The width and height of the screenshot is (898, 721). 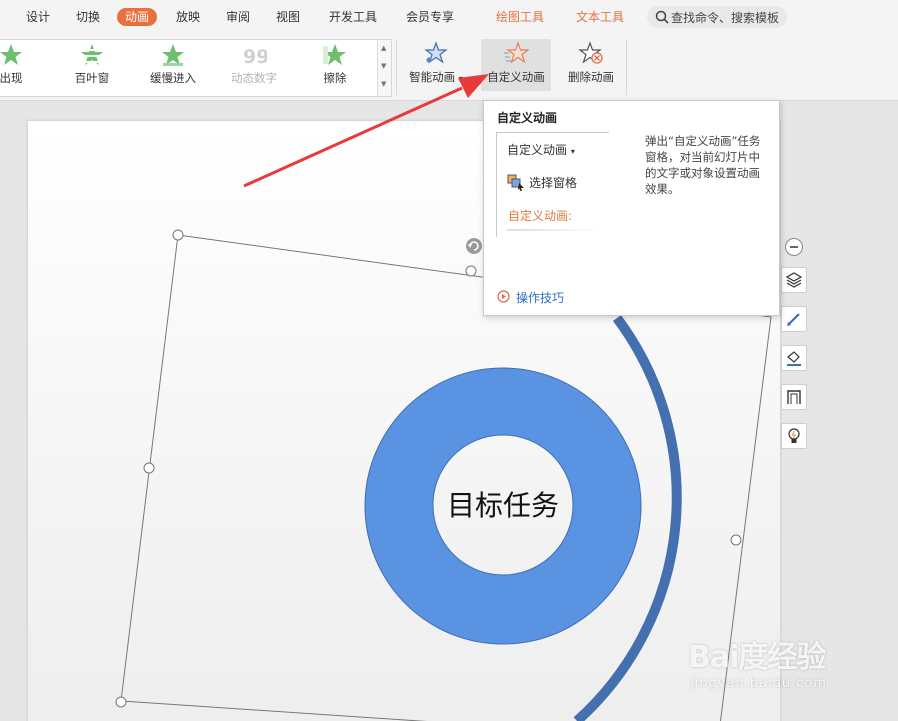 I want to click on lightbulb-icon, so click(x=794, y=435).